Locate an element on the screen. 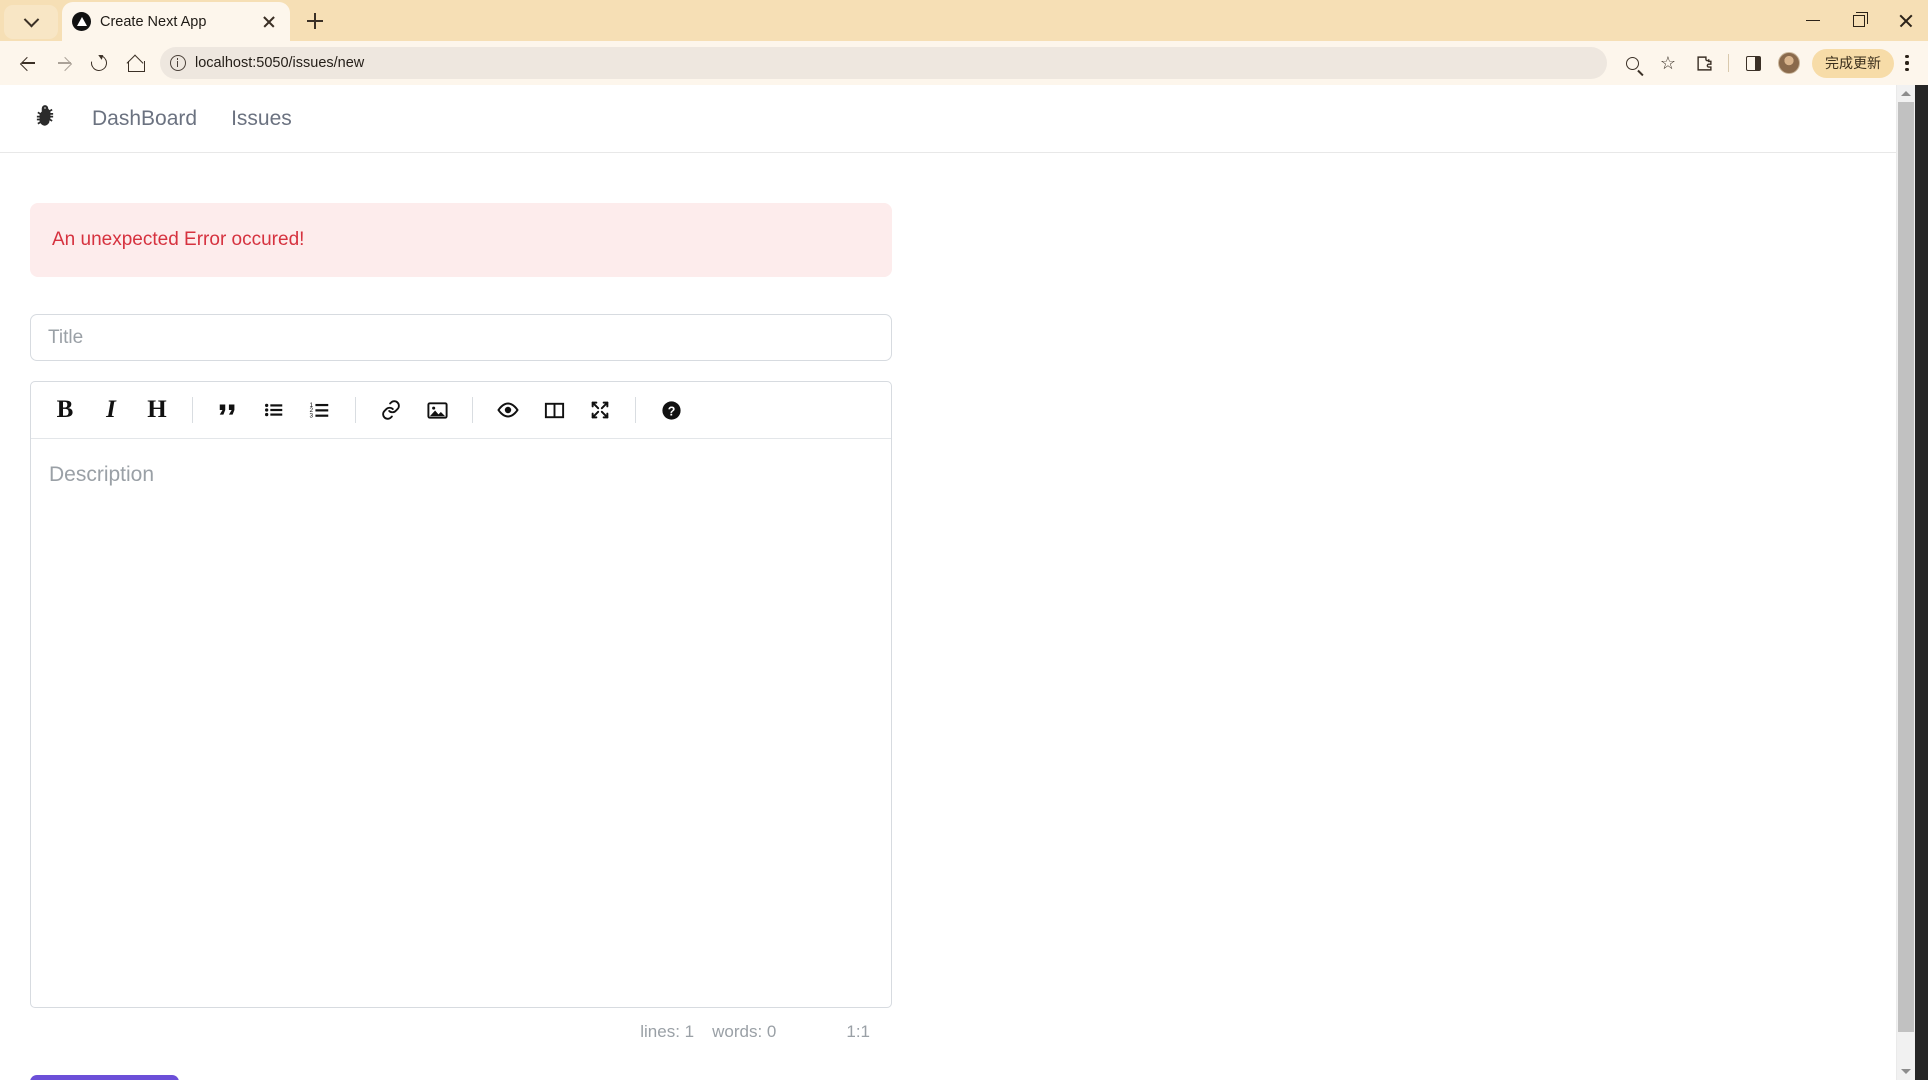 The image size is (1928, 1080). help-button: ? is located at coordinates (671, 410).